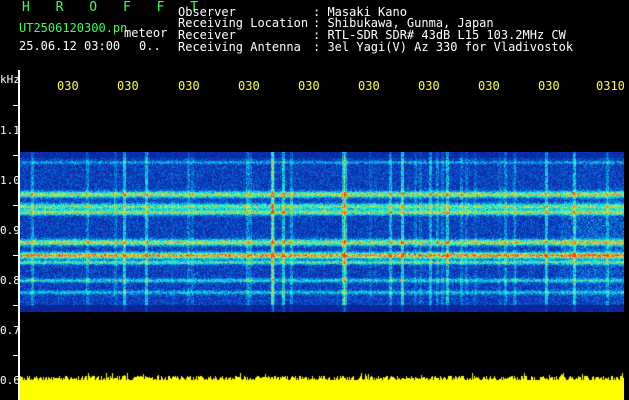 The image size is (629, 400). What do you see at coordinates (322, 384) in the screenshot?
I see `power-band` at bounding box center [322, 384].